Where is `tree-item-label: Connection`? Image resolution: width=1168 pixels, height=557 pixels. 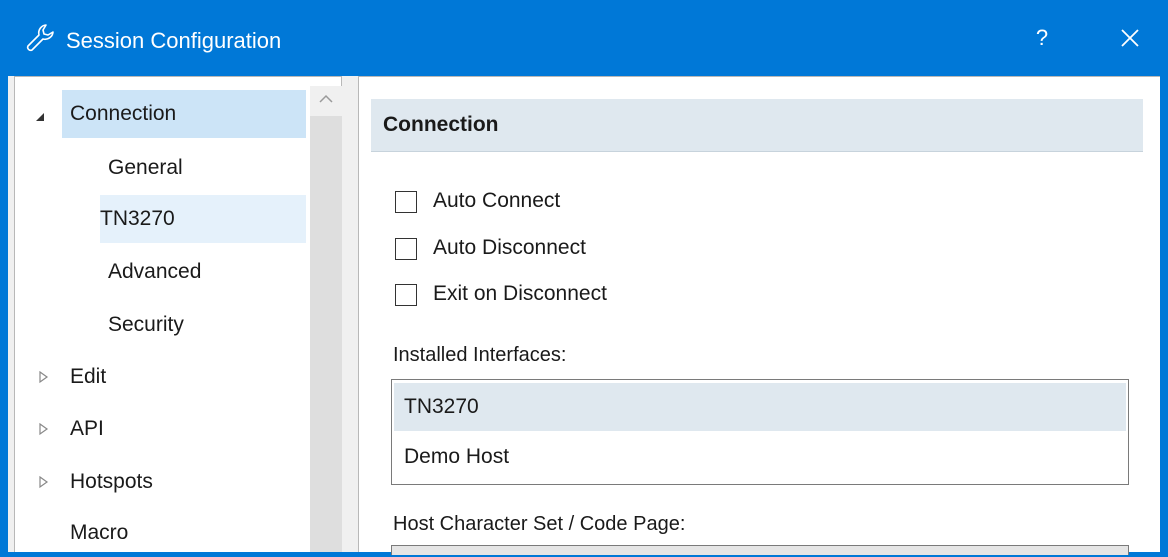
tree-item-label: Connection is located at coordinates (123, 113).